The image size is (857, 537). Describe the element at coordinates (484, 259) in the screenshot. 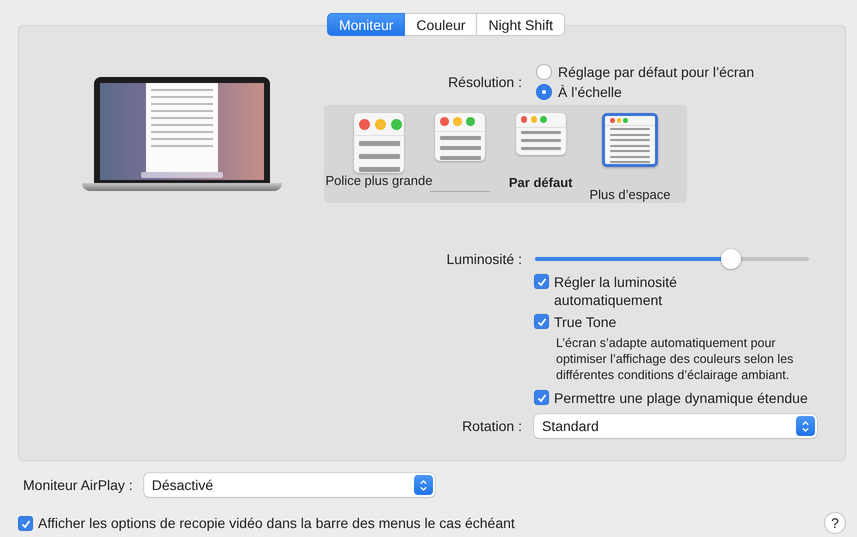

I see `brightness-label: Luminosité :` at that location.